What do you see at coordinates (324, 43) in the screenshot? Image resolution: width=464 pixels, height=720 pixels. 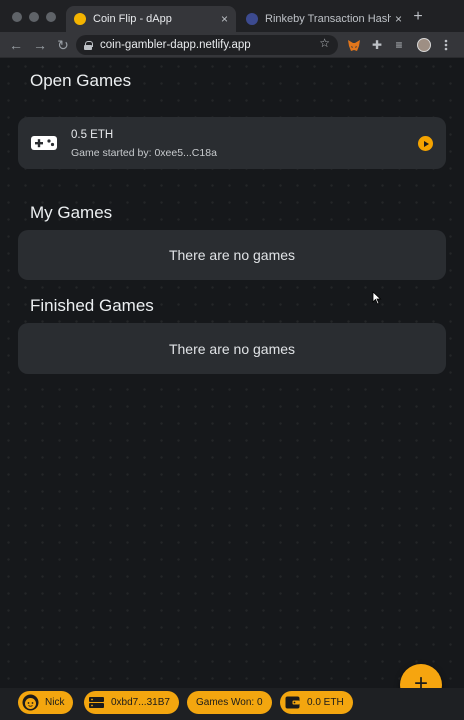 I see `bookmark-star-icon: ☆` at bounding box center [324, 43].